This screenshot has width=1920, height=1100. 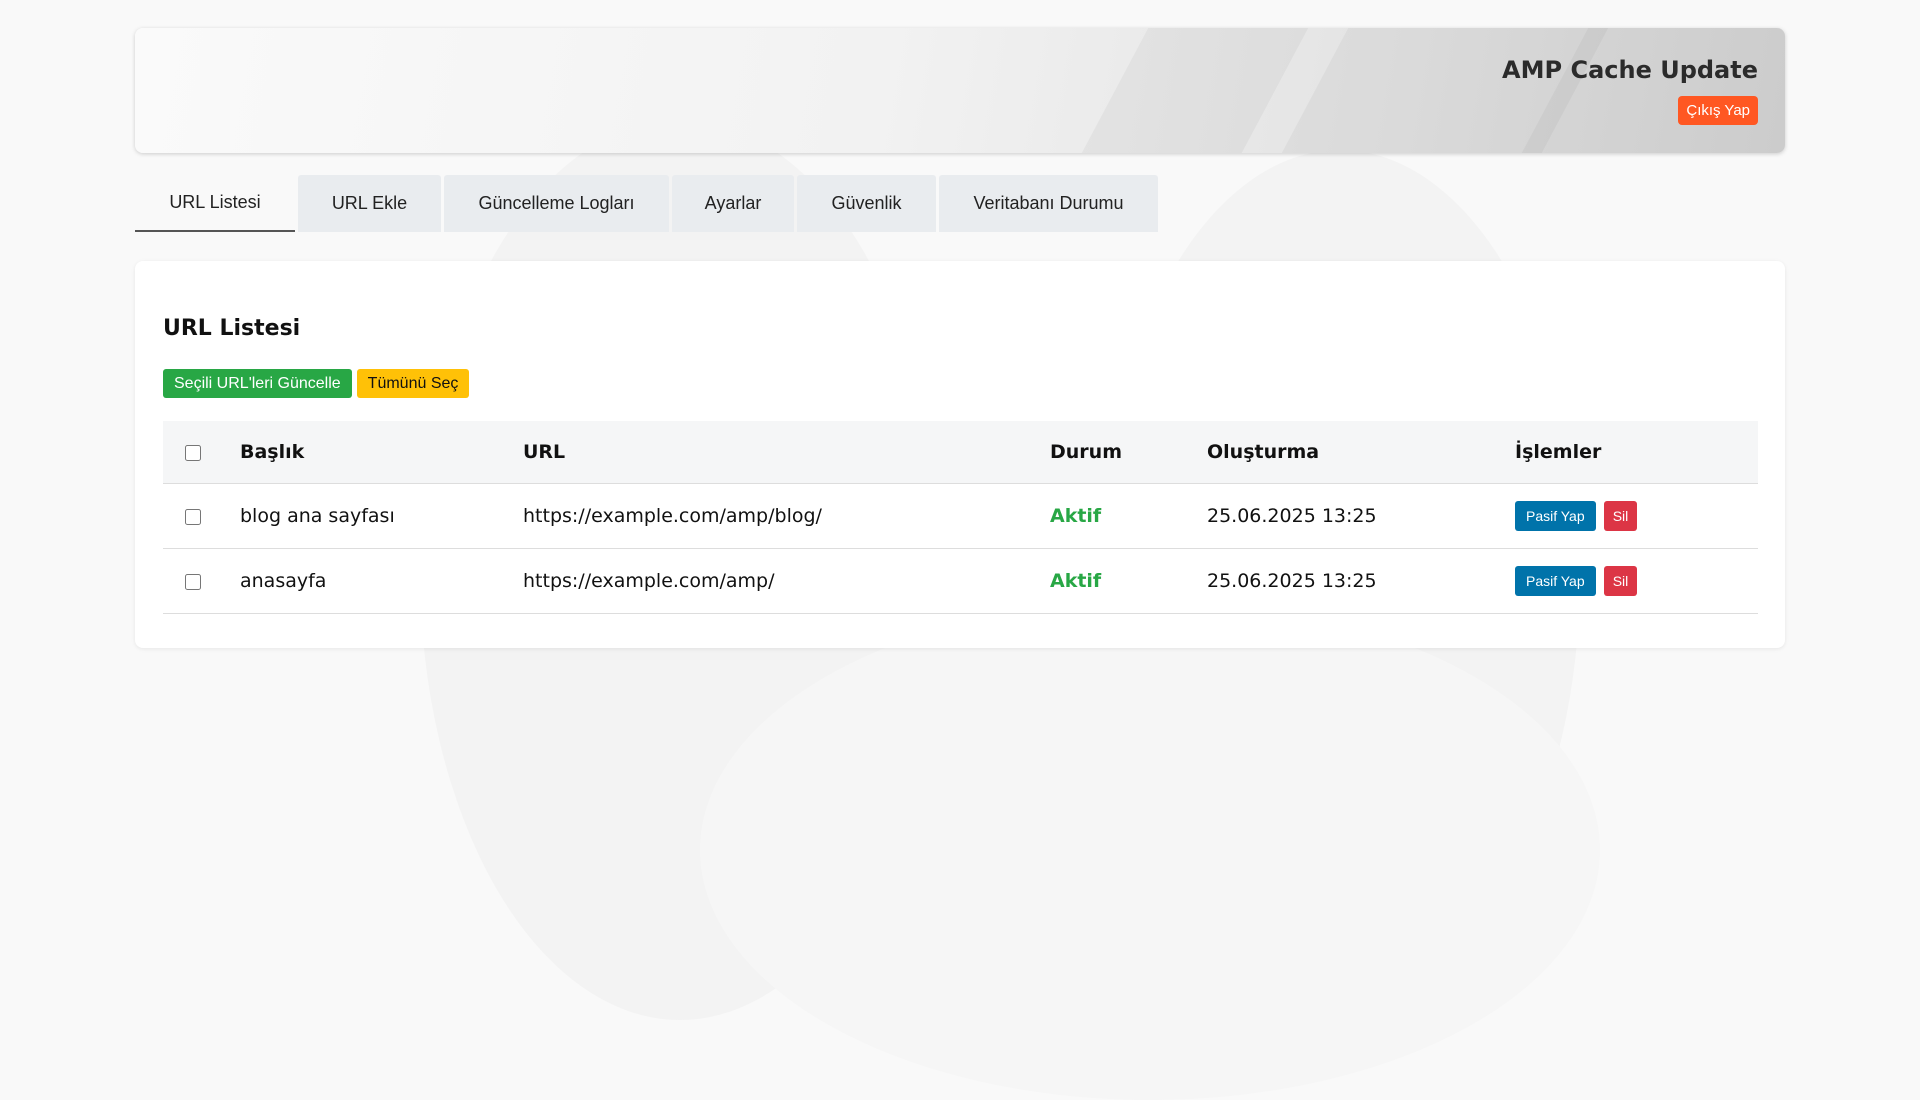 I want to click on select-all-checkbox, so click(x=193, y=452).